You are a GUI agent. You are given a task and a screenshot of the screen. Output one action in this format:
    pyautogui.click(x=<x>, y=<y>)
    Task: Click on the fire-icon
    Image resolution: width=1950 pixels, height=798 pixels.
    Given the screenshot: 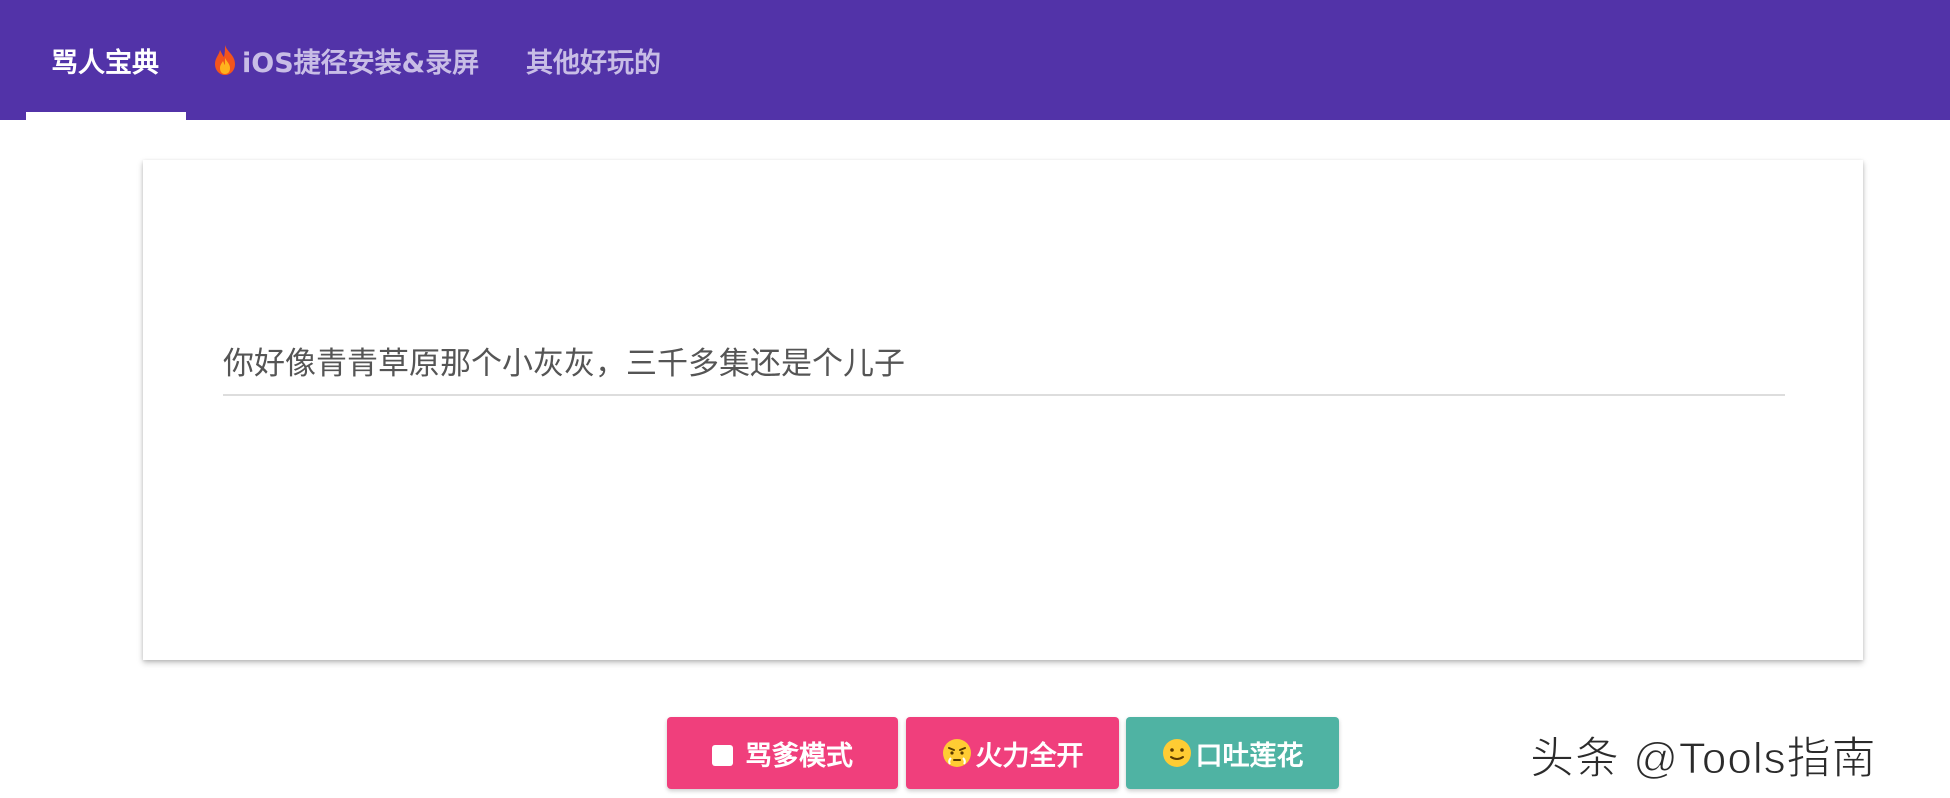 What is the action you would take?
    pyautogui.click(x=225, y=60)
    